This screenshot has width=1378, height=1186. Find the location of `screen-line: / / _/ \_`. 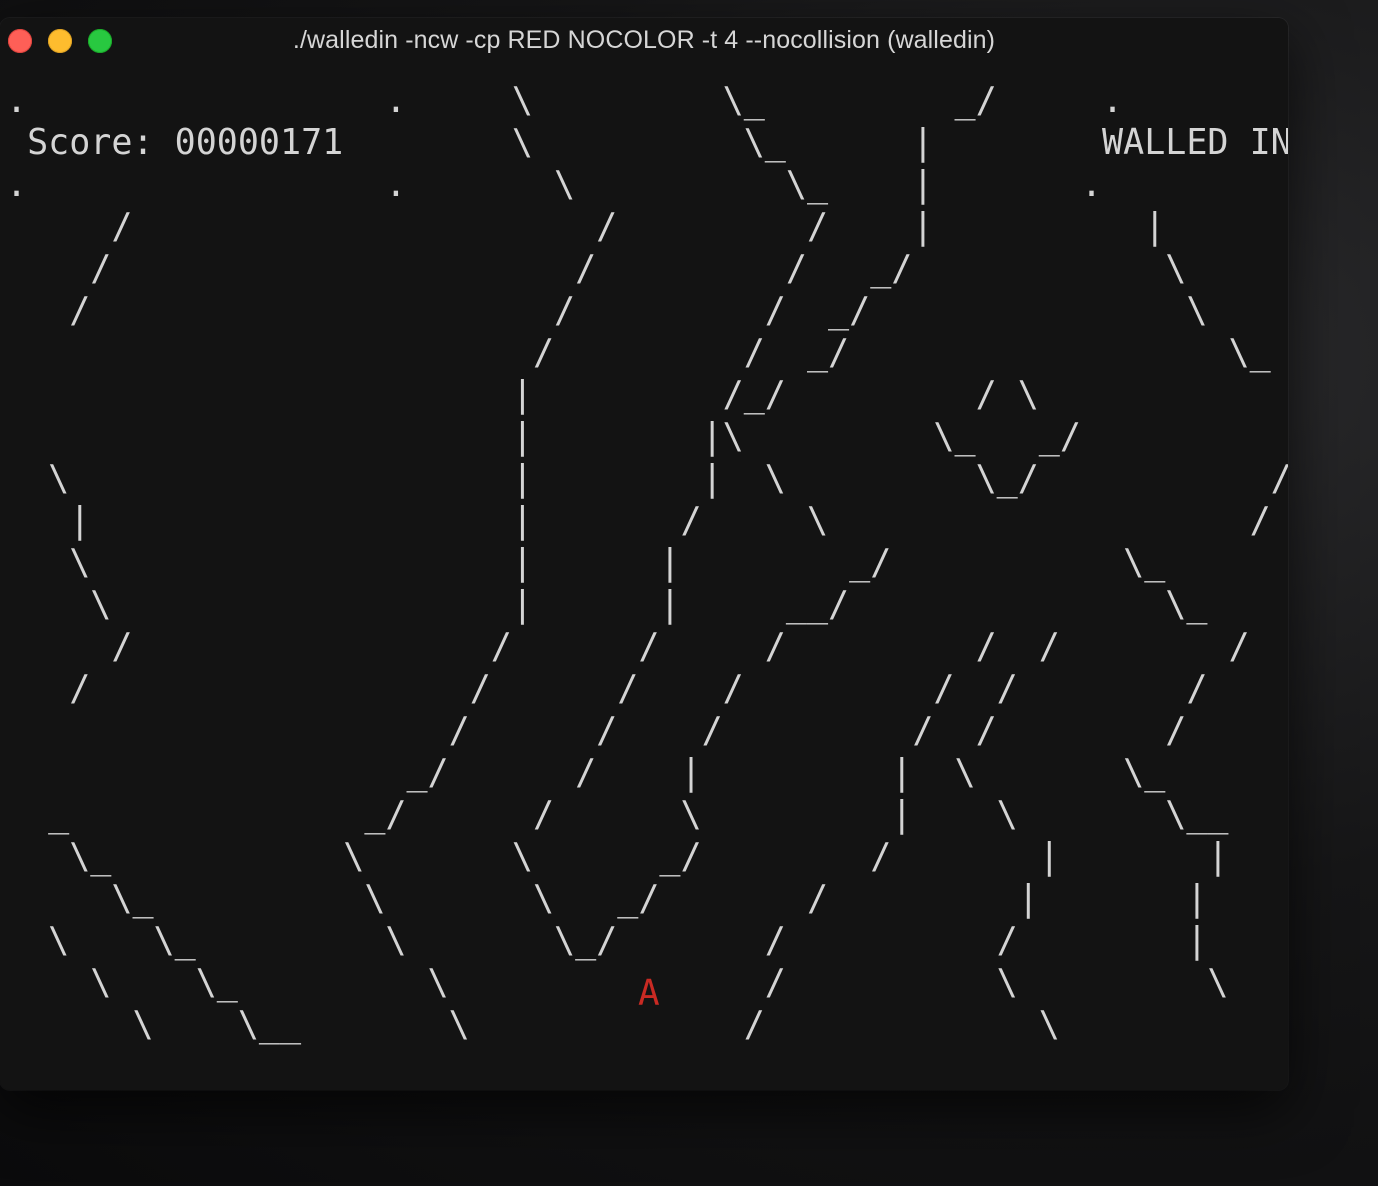

screen-line: / / _/ \_ is located at coordinates (638, 352).